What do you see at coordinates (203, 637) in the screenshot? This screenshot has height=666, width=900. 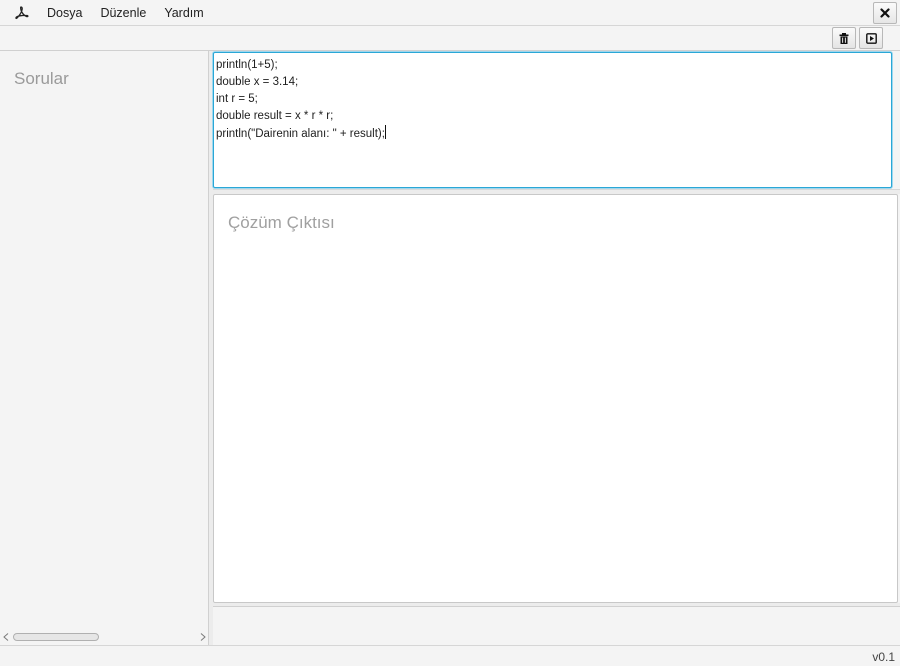 I see `scroll-right-icon` at bounding box center [203, 637].